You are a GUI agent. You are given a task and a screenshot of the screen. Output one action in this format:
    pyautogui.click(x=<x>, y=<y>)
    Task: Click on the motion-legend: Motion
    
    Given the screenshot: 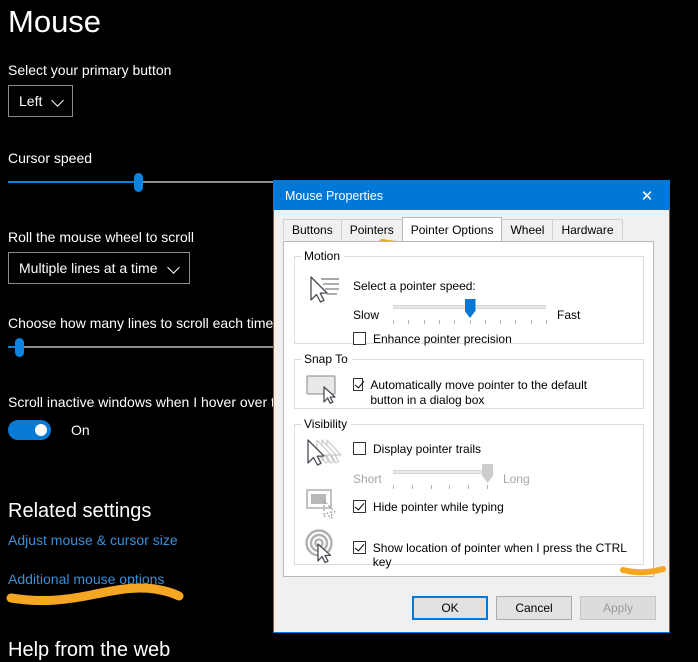 What is the action you would take?
    pyautogui.click(x=322, y=256)
    